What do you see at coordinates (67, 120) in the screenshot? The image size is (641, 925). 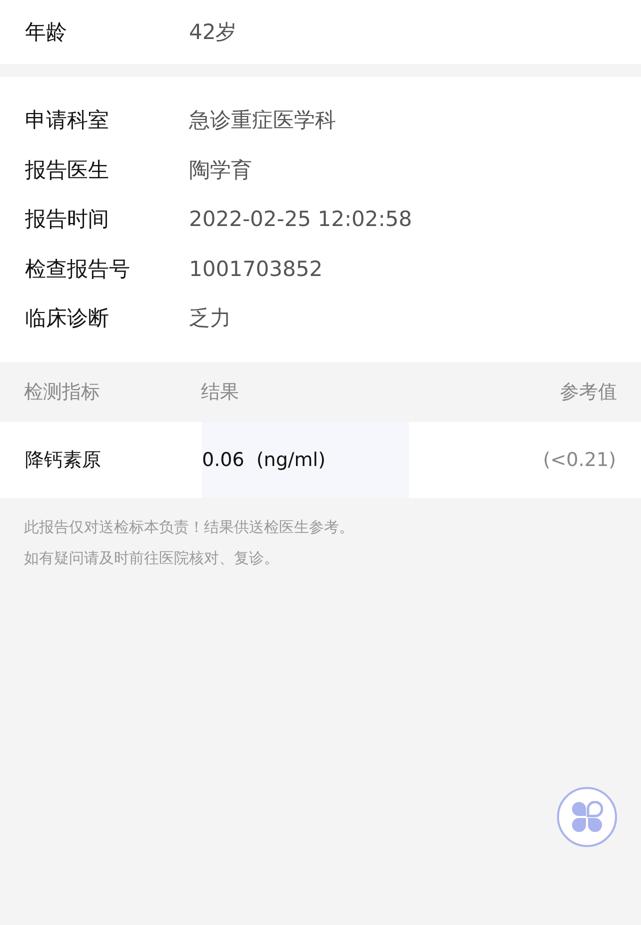 I see `field-label: 申请科室` at bounding box center [67, 120].